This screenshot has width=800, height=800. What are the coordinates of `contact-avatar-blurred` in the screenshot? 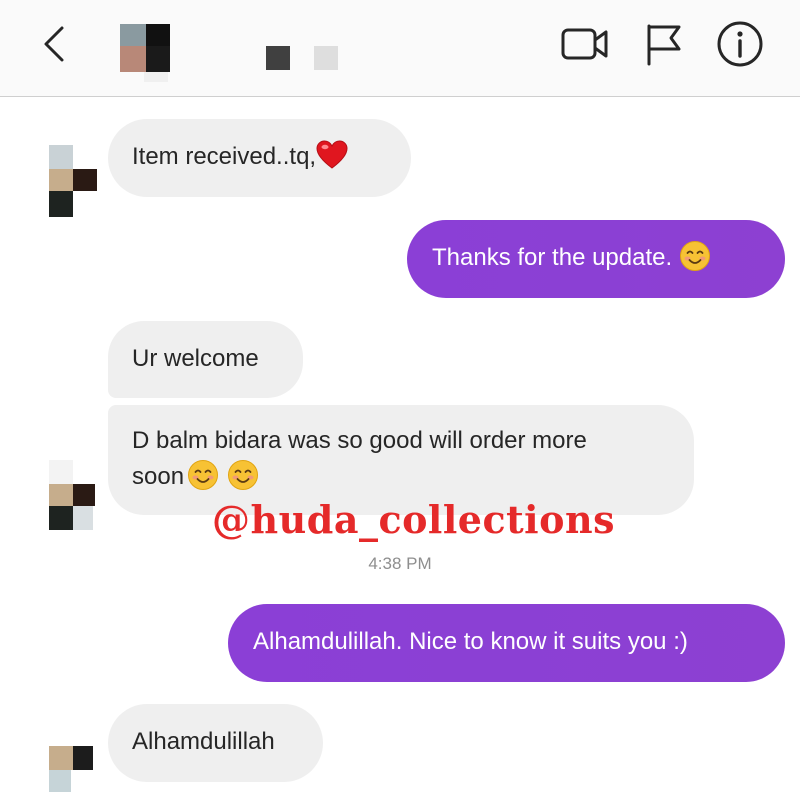 It's located at (145, 53).